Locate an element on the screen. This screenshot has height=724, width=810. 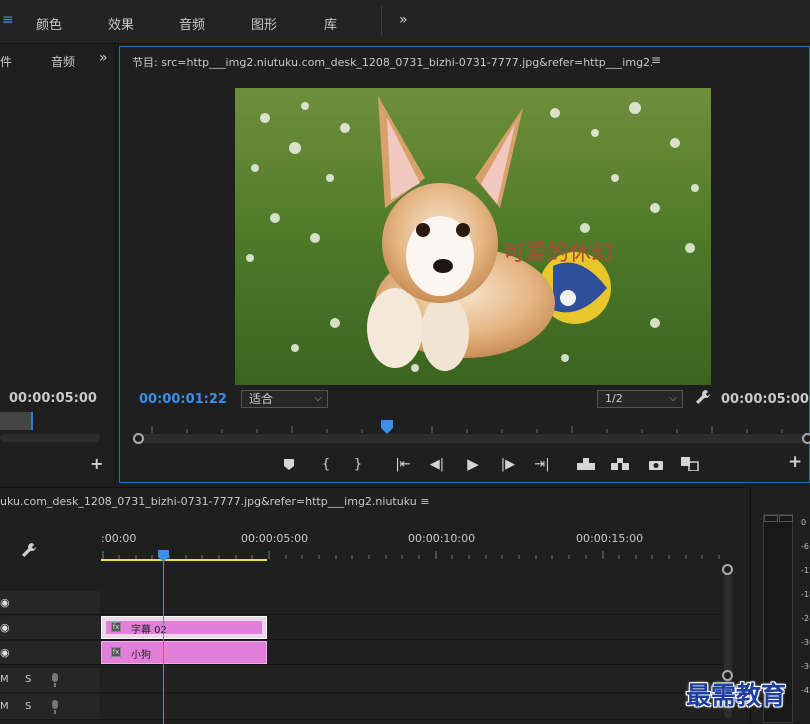
timeline-settings-wrench-icon is located at coordinates (29, 552).